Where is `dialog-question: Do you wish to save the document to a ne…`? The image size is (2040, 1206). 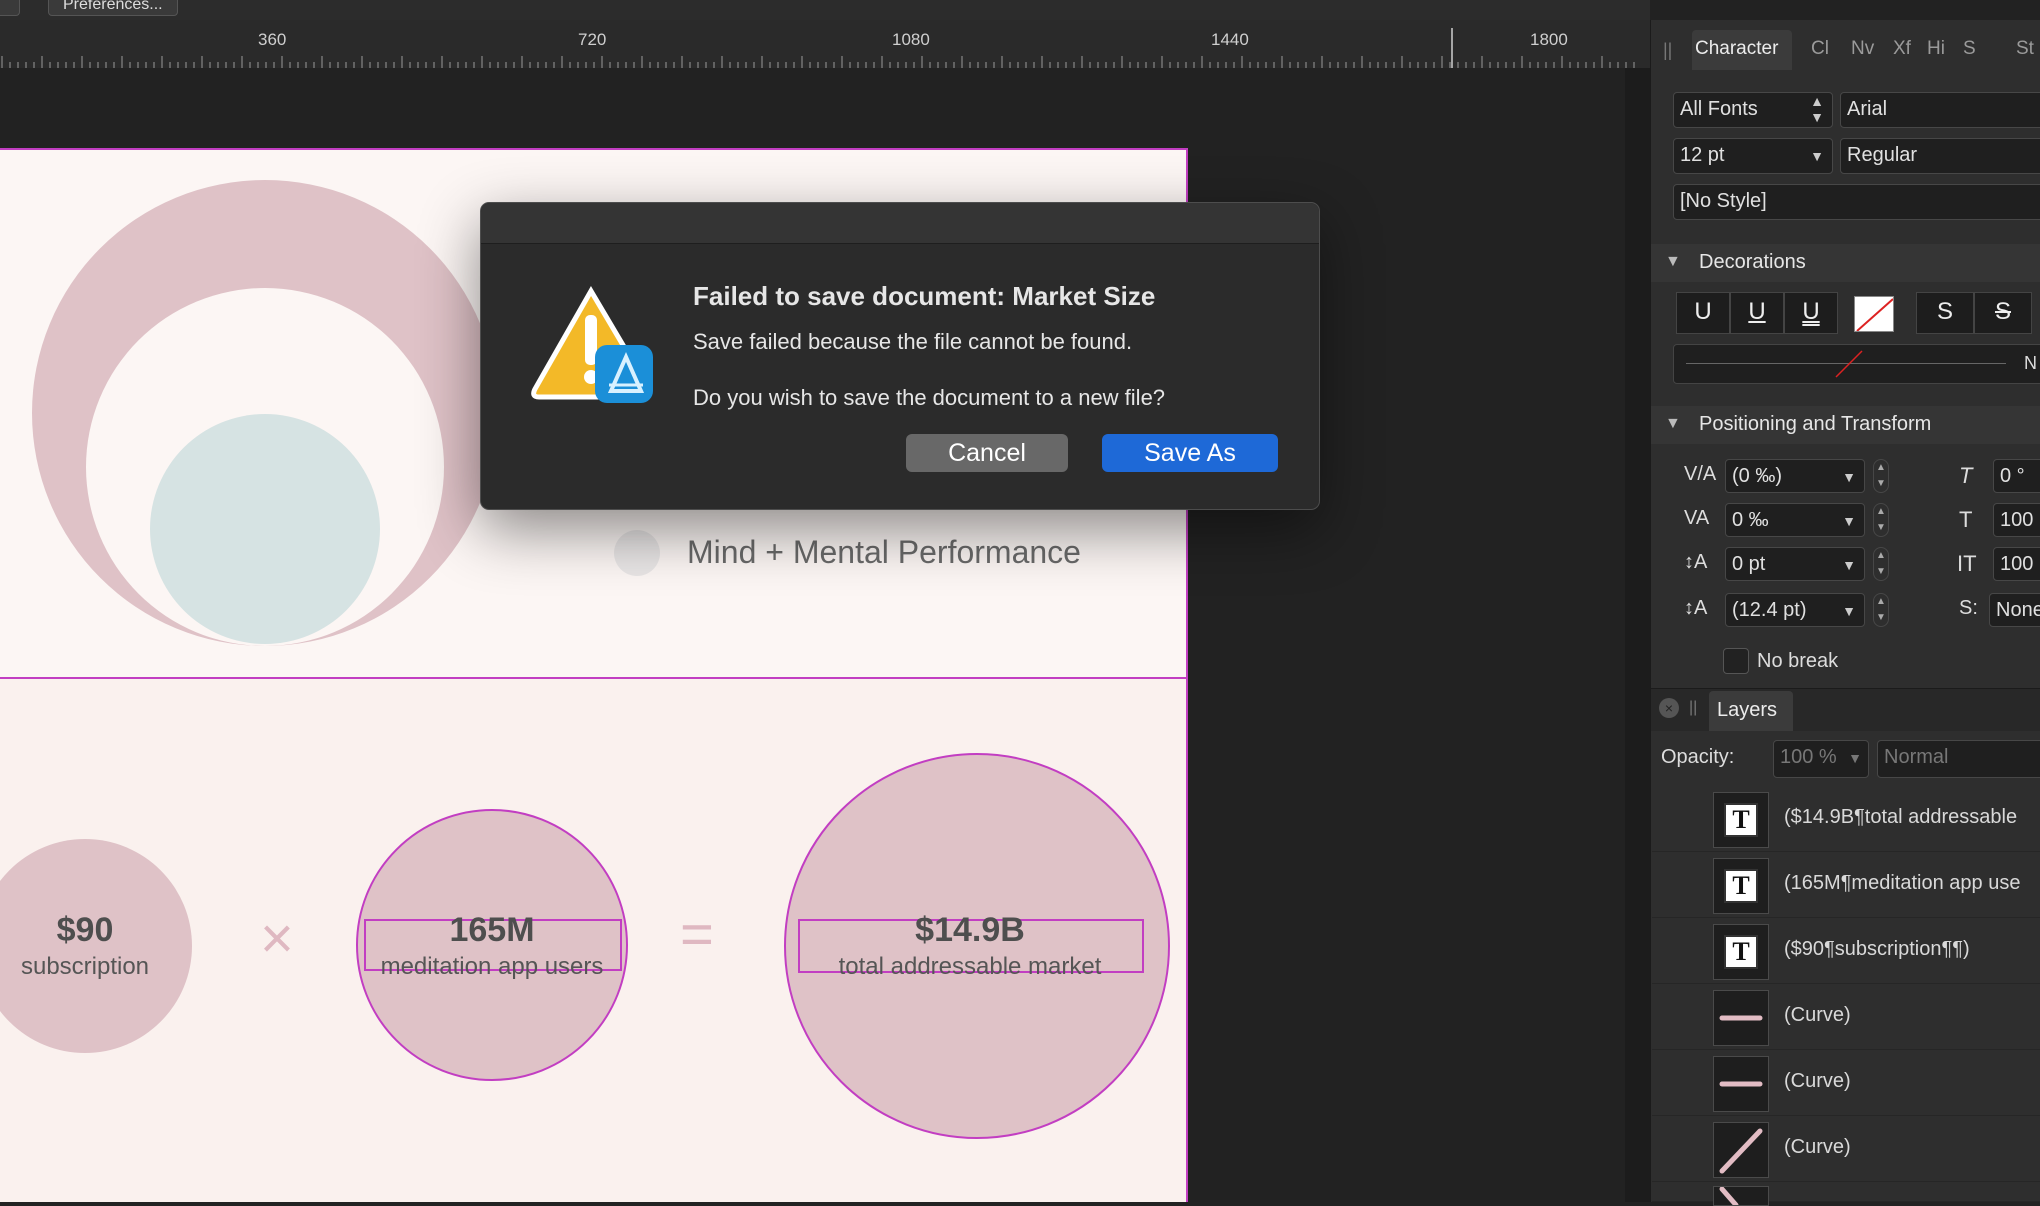 dialog-question: Do you wish to save the document to a ne… is located at coordinates (929, 397).